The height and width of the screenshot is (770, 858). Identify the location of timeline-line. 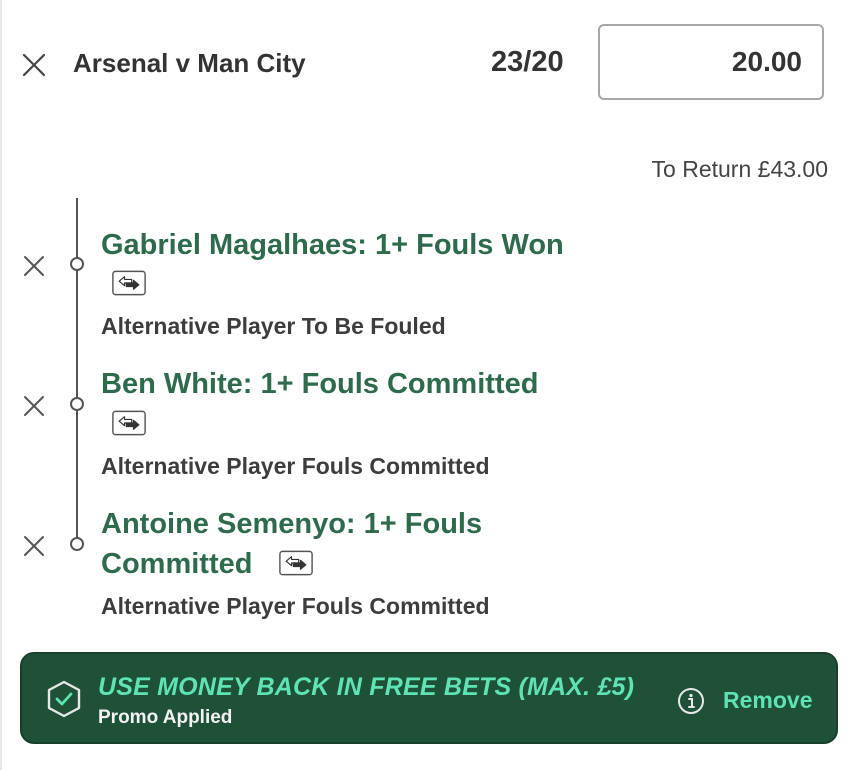
(77, 372).